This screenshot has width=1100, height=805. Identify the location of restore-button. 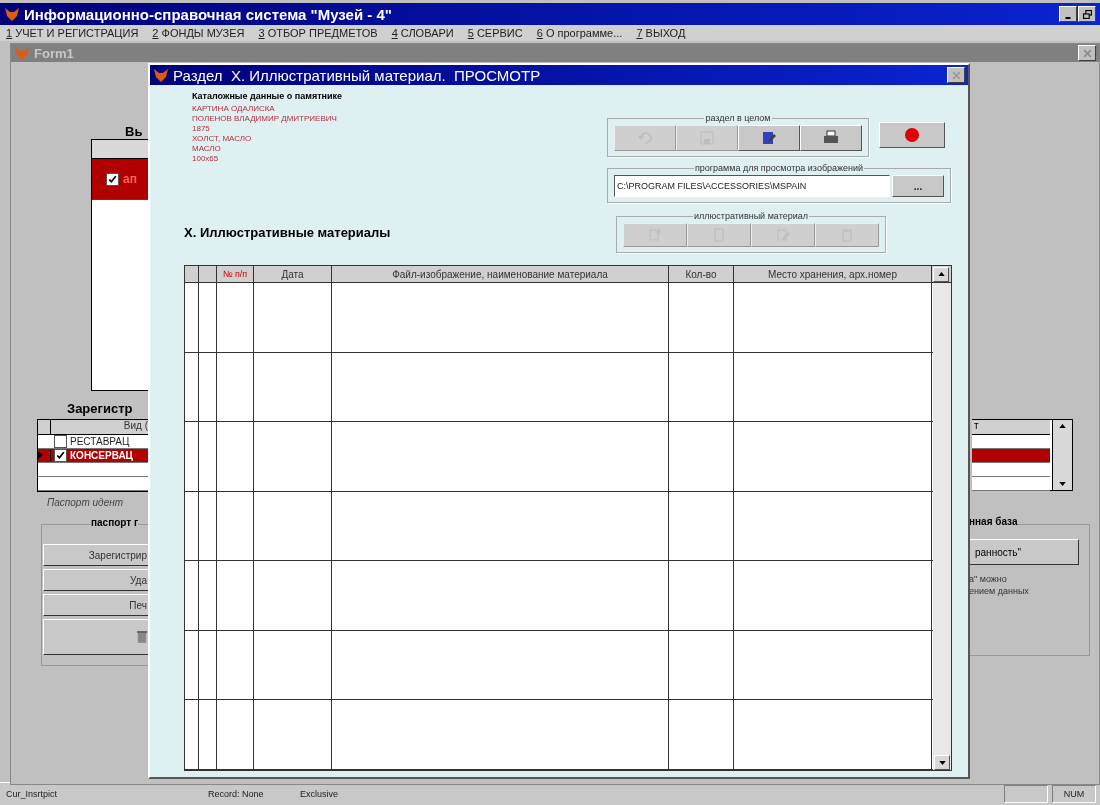
(1087, 14).